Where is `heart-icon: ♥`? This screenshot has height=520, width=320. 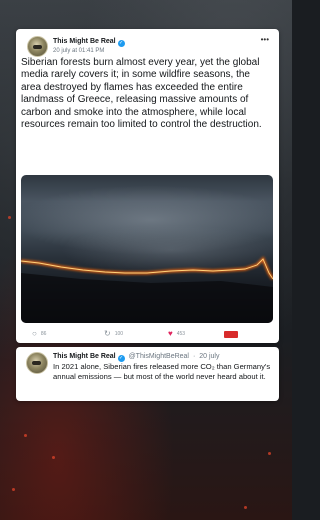
heart-icon: ♥ is located at coordinates (170, 333).